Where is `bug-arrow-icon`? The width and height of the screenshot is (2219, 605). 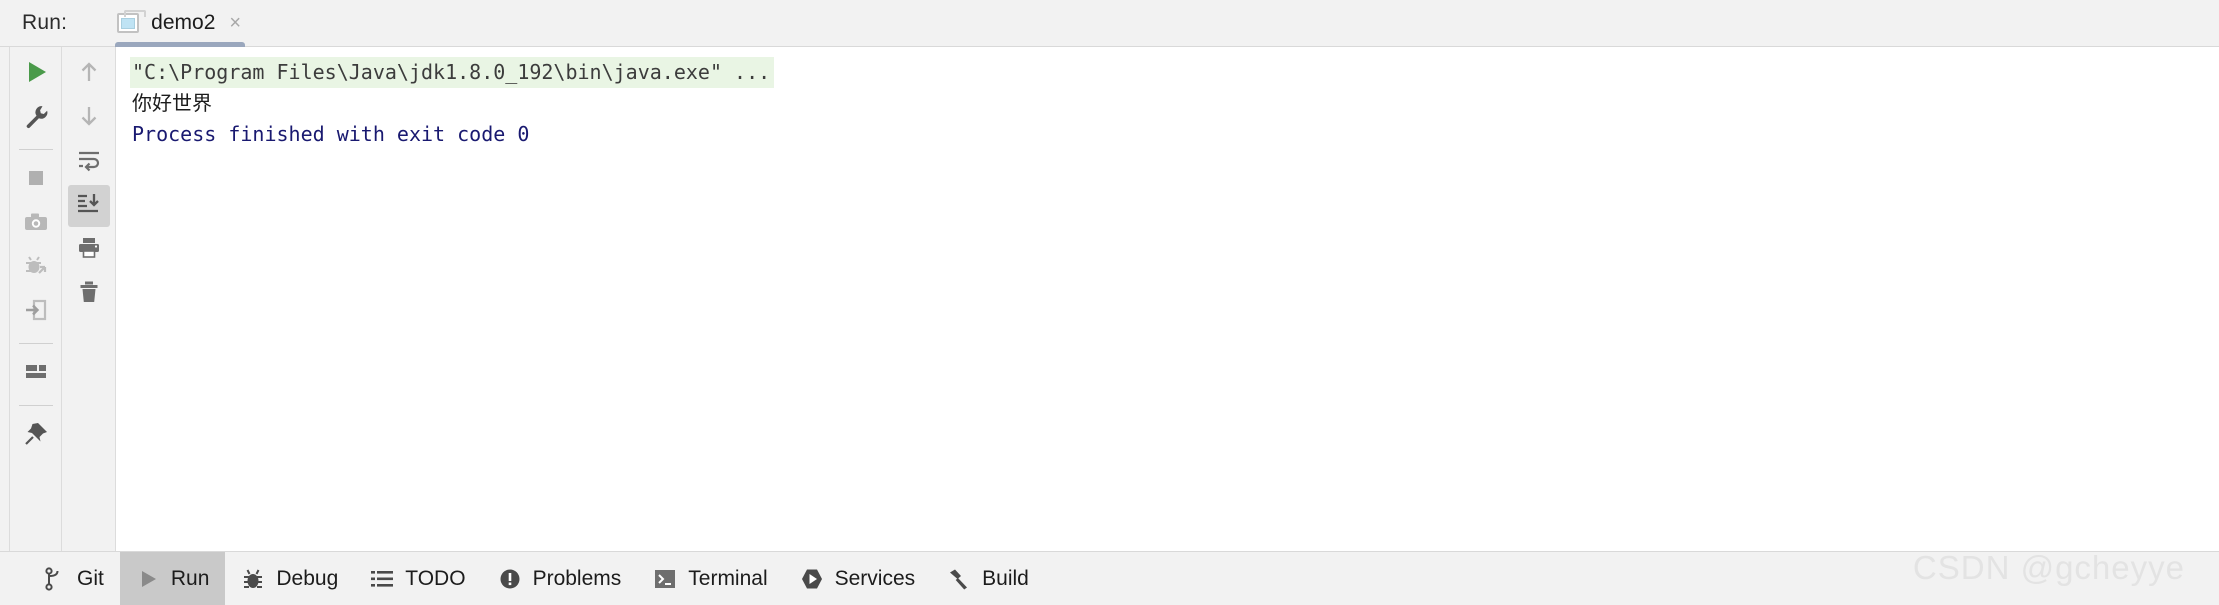 bug-arrow-icon is located at coordinates (36, 268).